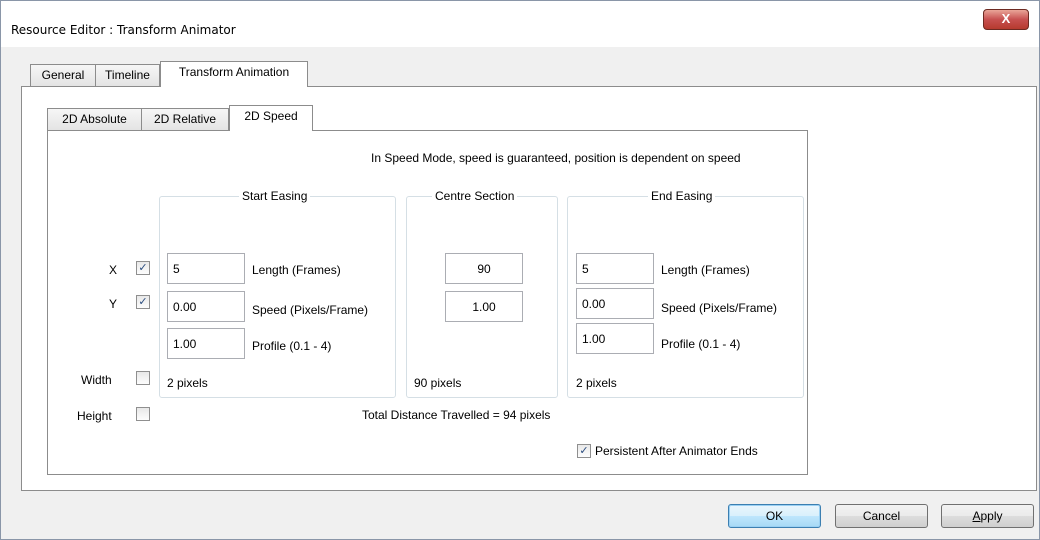  I want to click on ok-button: OK, so click(774, 516).